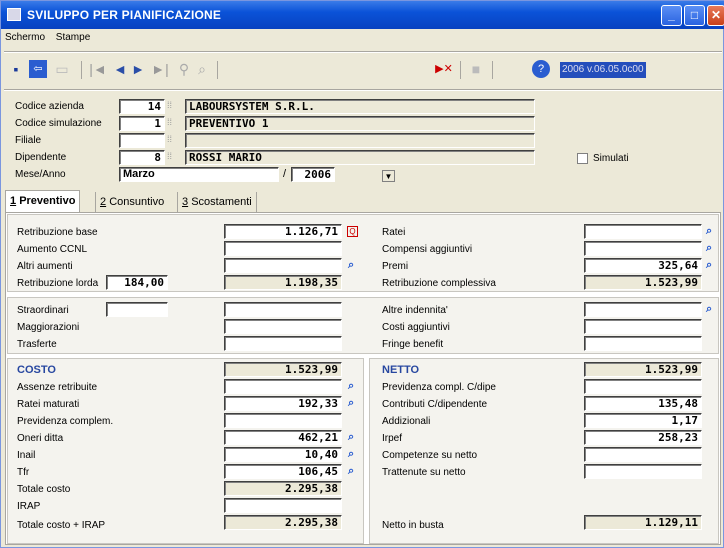 The width and height of the screenshot is (724, 548). I want to click on codice-simulazione-label: Codice simulazione, so click(58, 123).